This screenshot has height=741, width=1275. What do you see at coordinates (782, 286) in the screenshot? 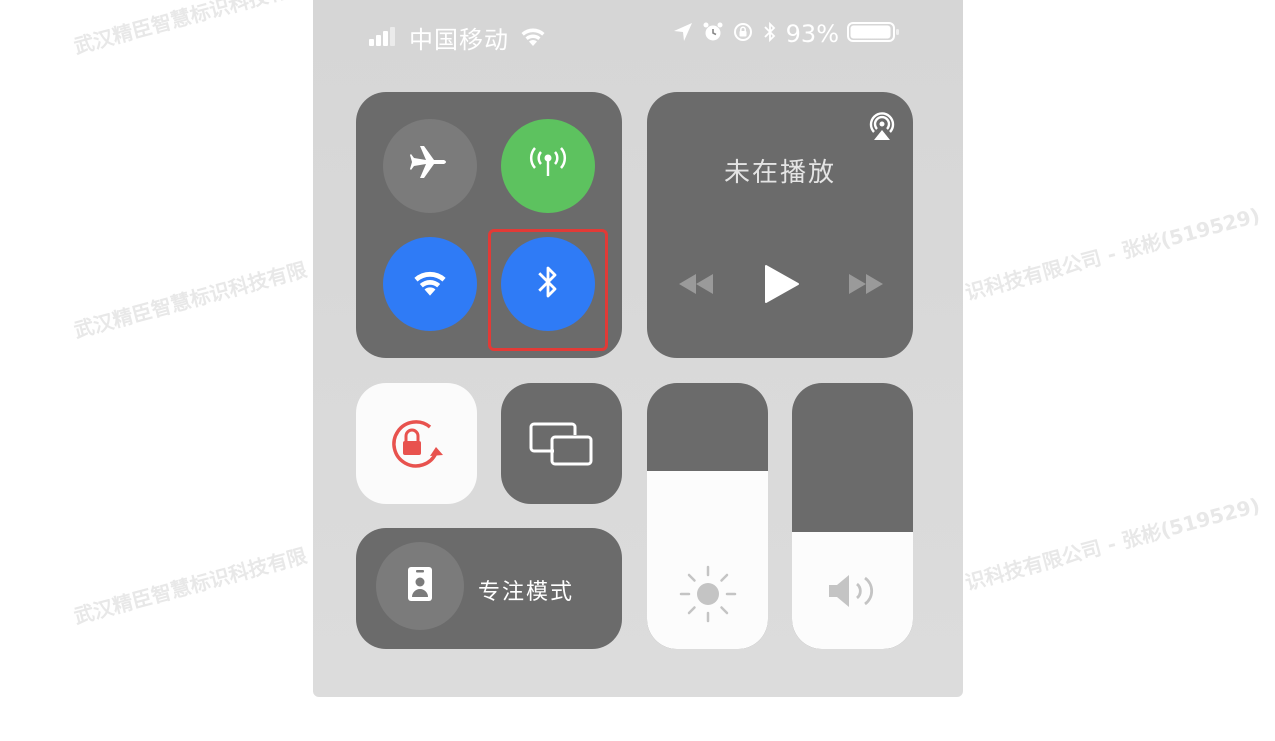
I see `play-icon` at bounding box center [782, 286].